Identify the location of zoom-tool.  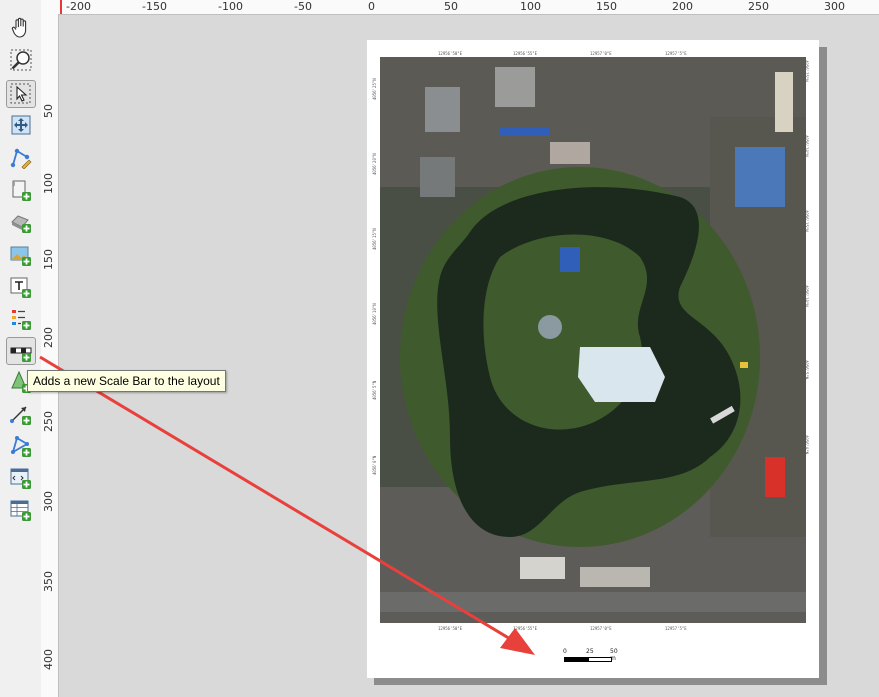
(21, 60).